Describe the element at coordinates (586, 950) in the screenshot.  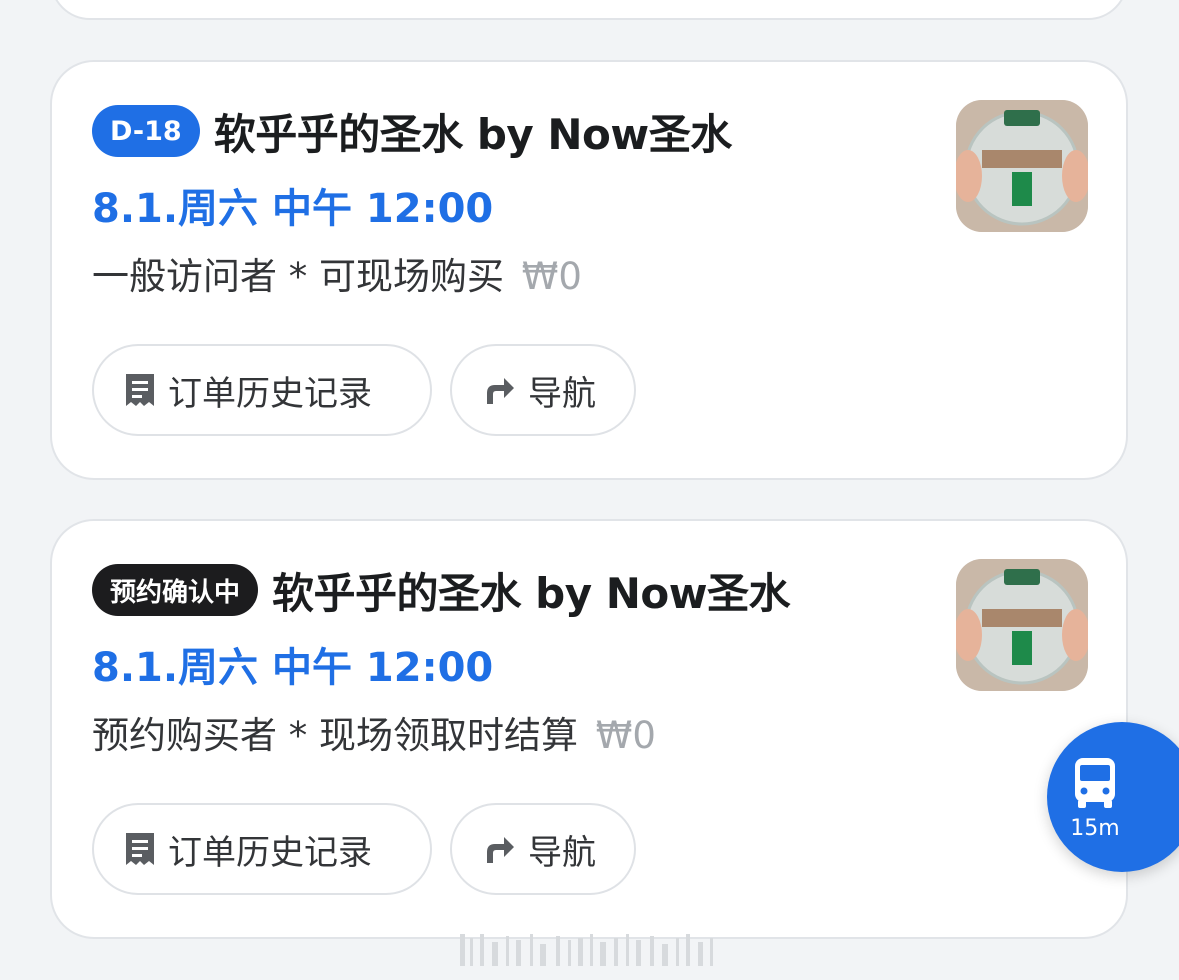
I see `watermark-icon` at that location.